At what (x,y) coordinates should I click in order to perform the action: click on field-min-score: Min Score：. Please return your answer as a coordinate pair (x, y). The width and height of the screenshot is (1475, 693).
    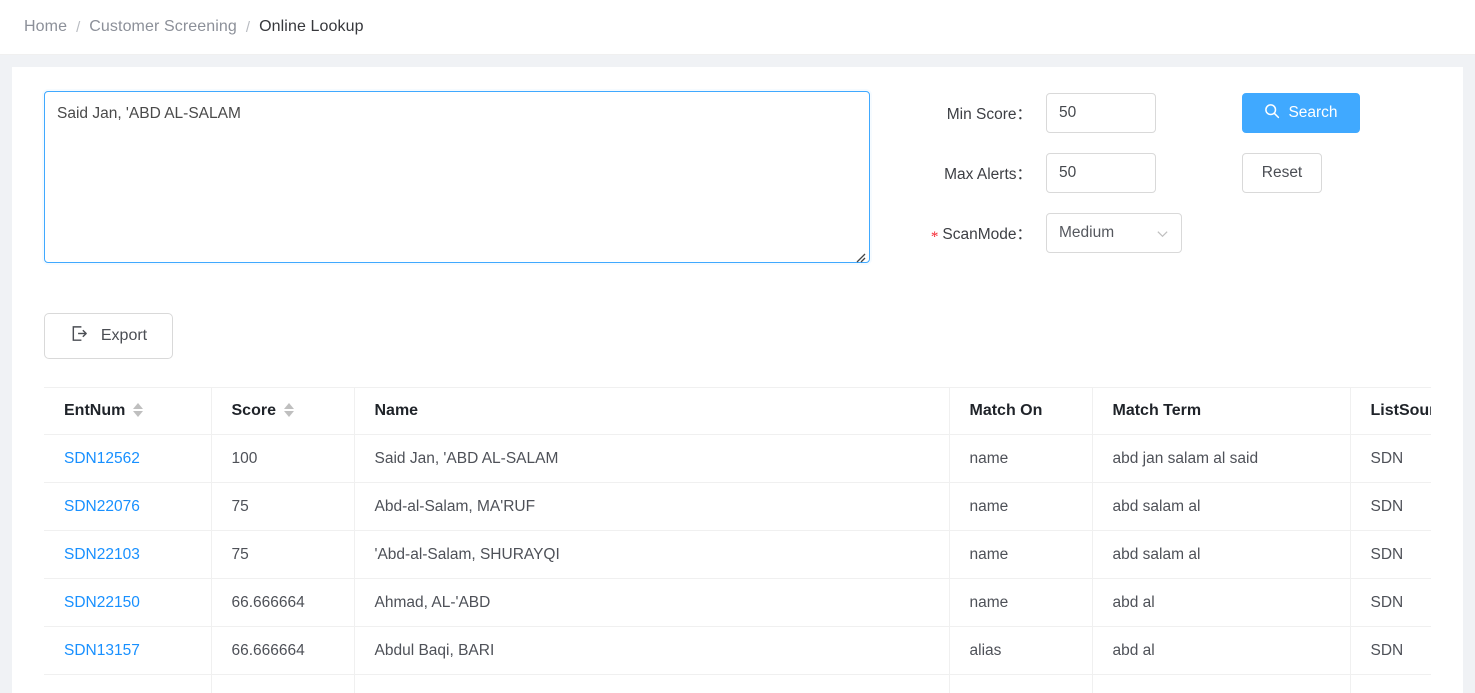
    Looking at the image, I should click on (1051, 113).